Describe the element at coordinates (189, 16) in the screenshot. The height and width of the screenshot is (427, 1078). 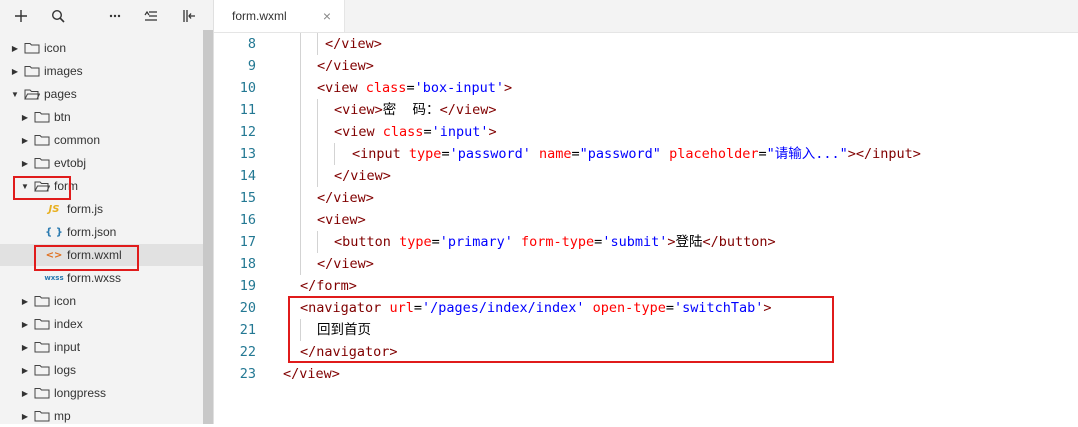
I see `split-icon` at that location.